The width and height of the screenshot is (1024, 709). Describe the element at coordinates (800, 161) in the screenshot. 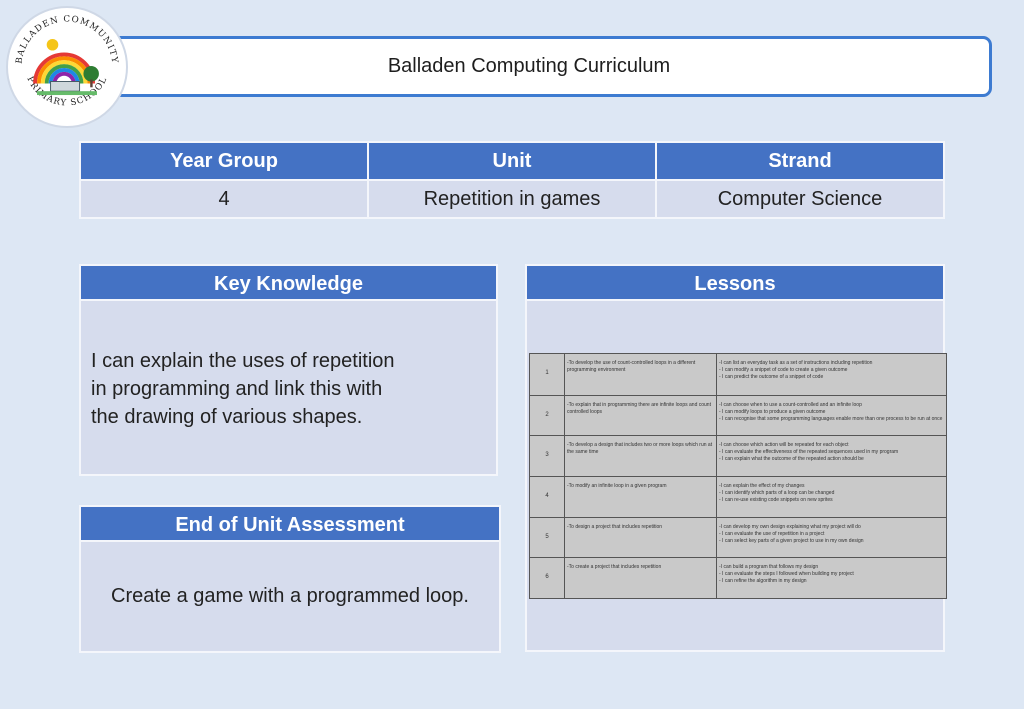

I see `header-strand: Strand` at that location.